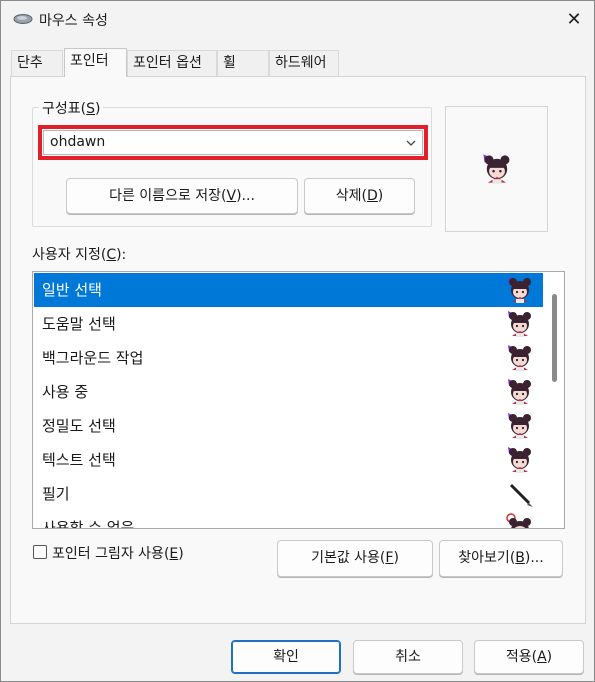  Describe the element at coordinates (288, 392) in the screenshot. I see `list-item-busy: 사용 중` at that location.